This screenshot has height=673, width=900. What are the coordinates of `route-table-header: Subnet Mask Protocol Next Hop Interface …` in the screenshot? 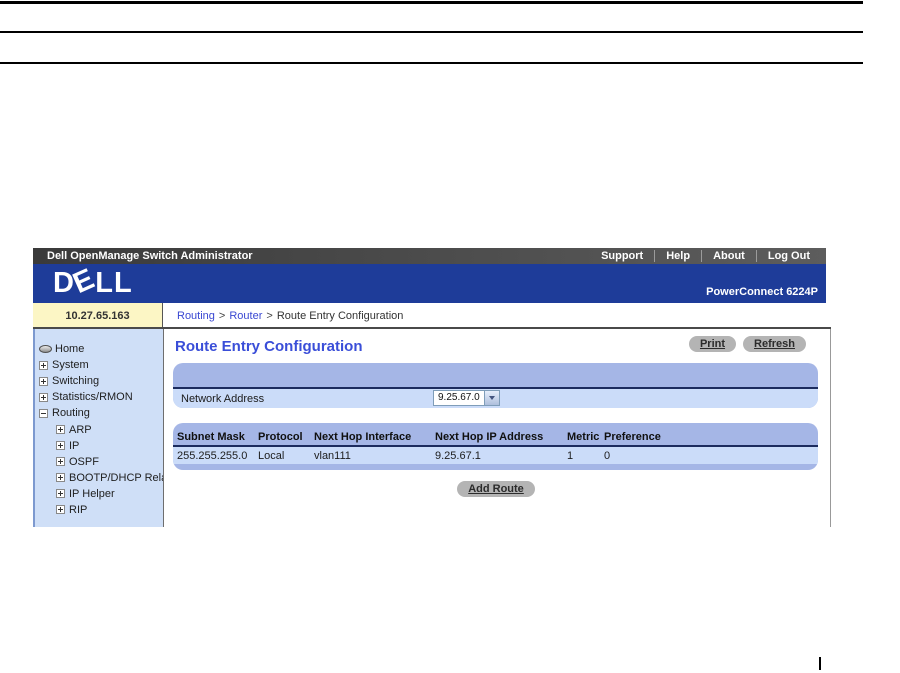 It's located at (495, 437).